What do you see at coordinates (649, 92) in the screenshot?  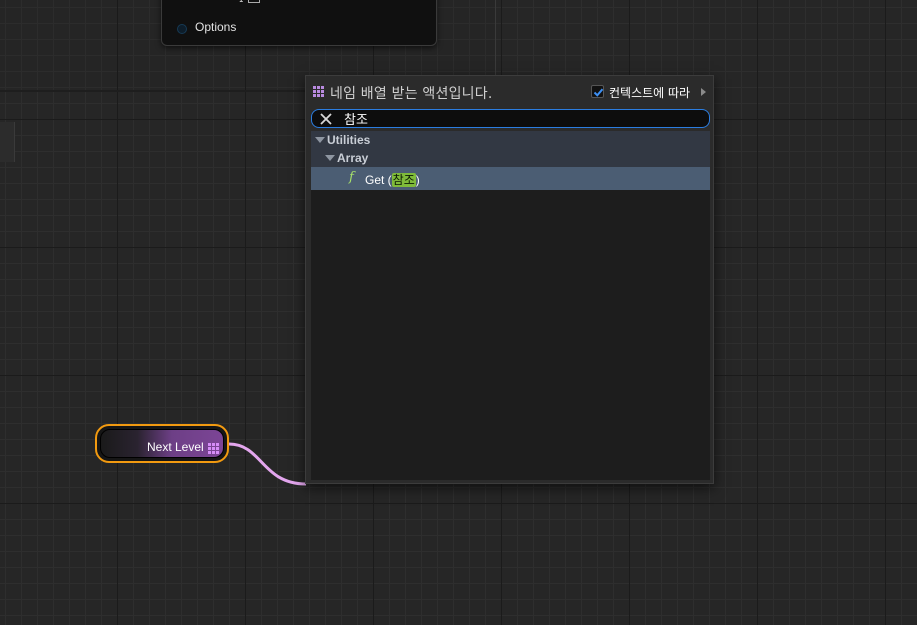 I see `context-sensitive-label: 컨텍스트에 따라` at bounding box center [649, 92].